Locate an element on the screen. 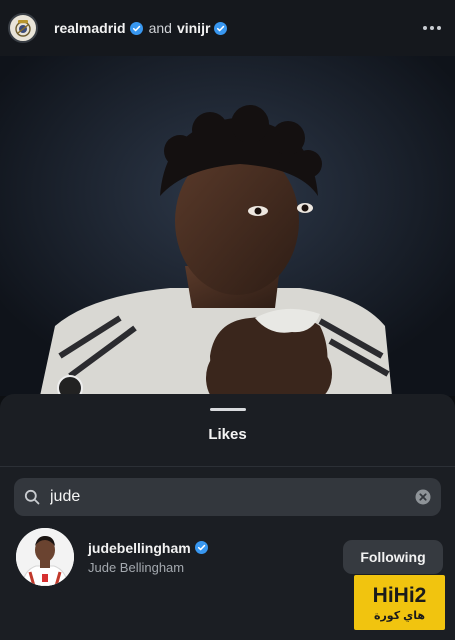 The width and height of the screenshot is (455, 640). post-header: realmadrid and vinijr is located at coordinates (227, 28).